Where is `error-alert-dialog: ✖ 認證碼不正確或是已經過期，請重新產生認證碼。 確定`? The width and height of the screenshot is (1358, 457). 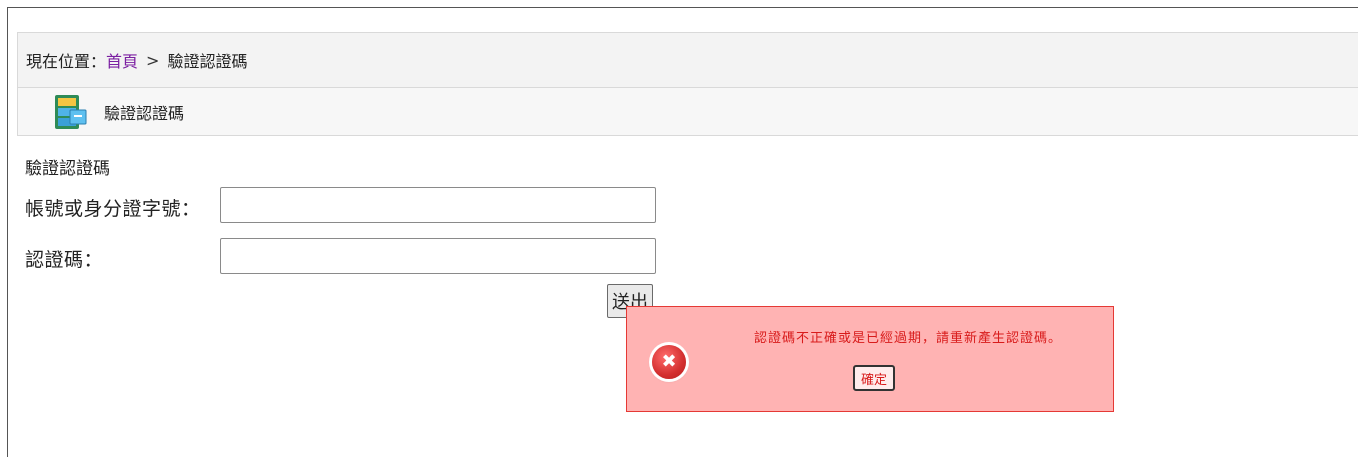 error-alert-dialog: ✖ 認證碼不正確或是已經過期，請重新產生認證碼。 確定 is located at coordinates (870, 359).